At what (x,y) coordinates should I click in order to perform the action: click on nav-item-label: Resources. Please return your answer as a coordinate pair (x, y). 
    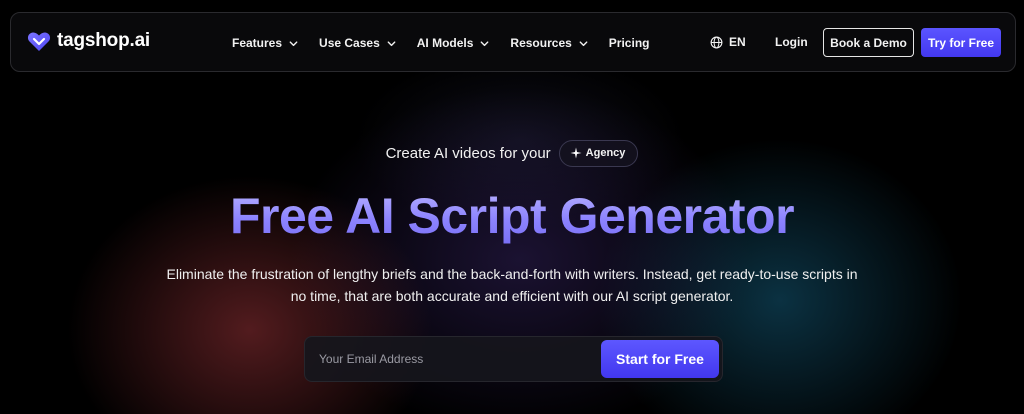
    Looking at the image, I should click on (541, 43).